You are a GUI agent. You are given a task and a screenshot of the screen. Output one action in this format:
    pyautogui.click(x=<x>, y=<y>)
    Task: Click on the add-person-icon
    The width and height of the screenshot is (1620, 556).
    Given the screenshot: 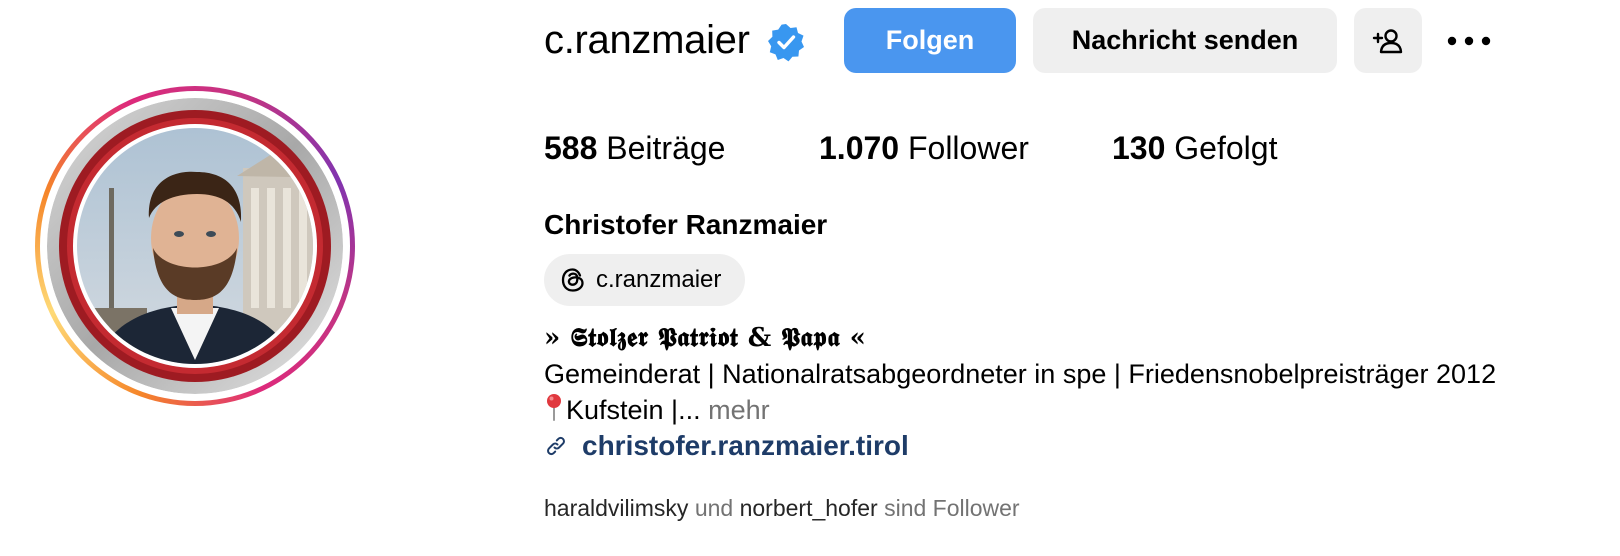 What is the action you would take?
    pyautogui.click(x=1387, y=40)
    